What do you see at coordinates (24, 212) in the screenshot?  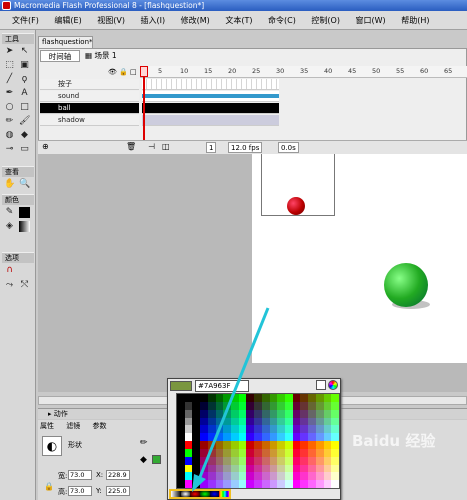 I see `stroke-swatch` at bounding box center [24, 212].